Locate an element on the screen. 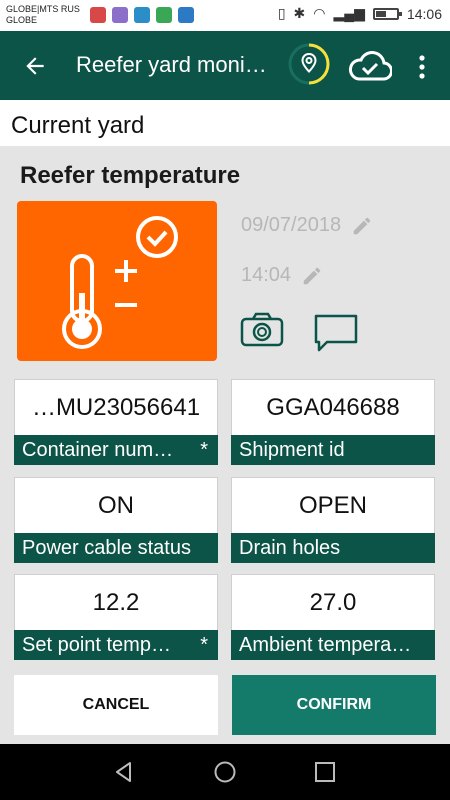 Image resolution: width=450 pixels, height=800 pixels. set-point-temperature-value: 12.2 is located at coordinates (116, 602).